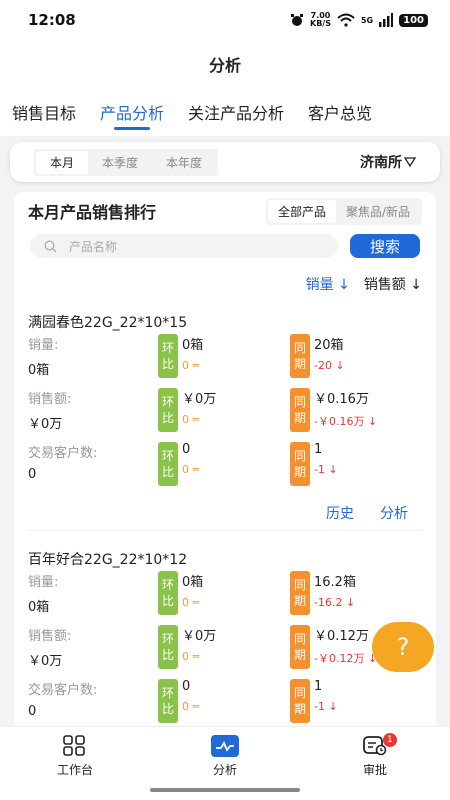 The width and height of the screenshot is (450, 800). I want to click on status-bar: 12:08 7.00 KB/S 5G 100, so click(225, 20).